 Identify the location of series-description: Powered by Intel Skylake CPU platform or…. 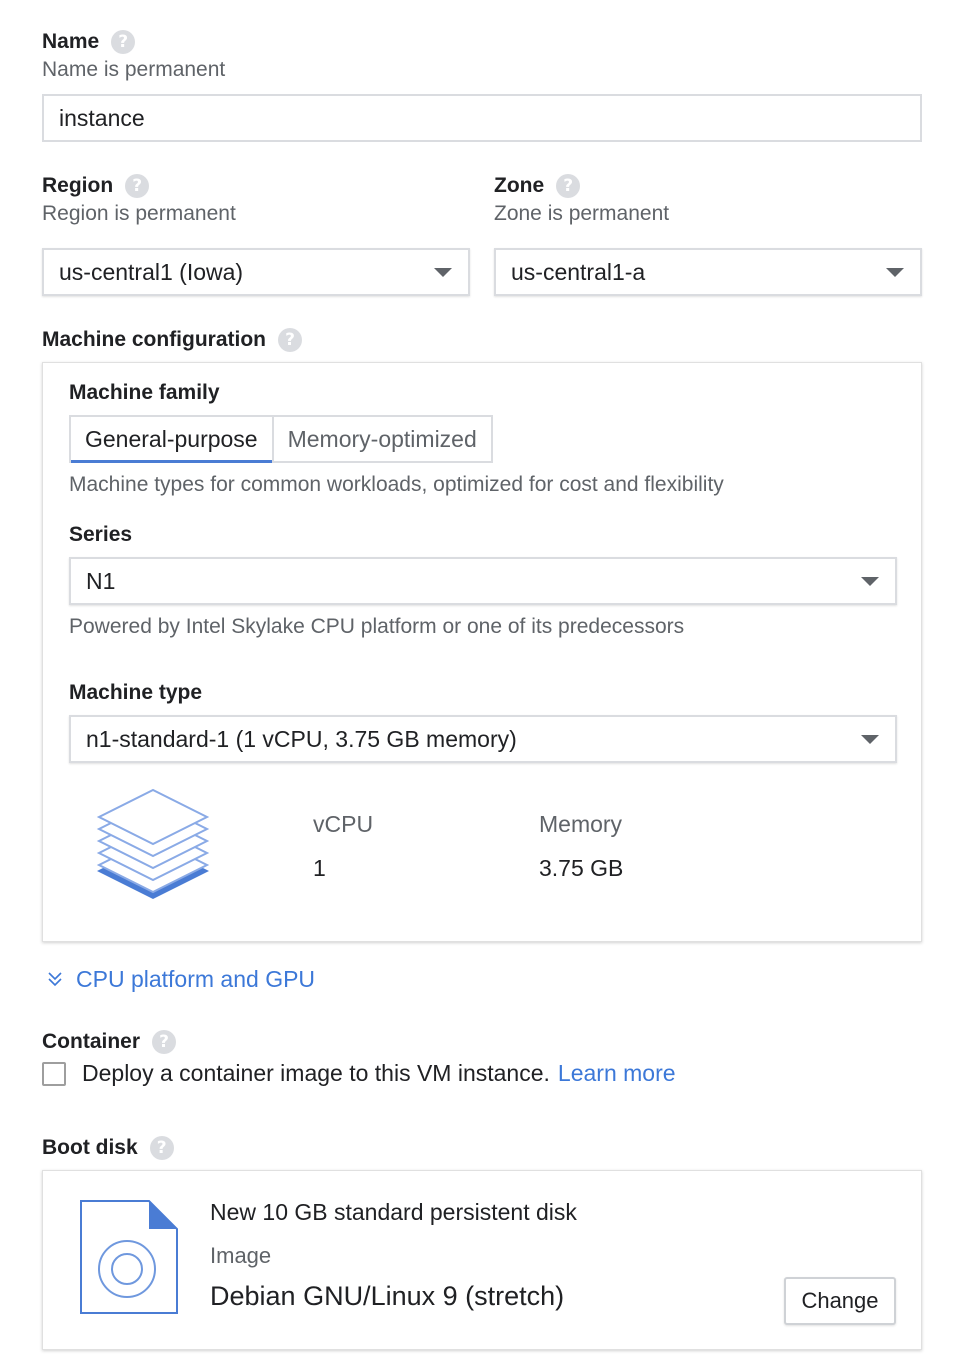
(377, 626).